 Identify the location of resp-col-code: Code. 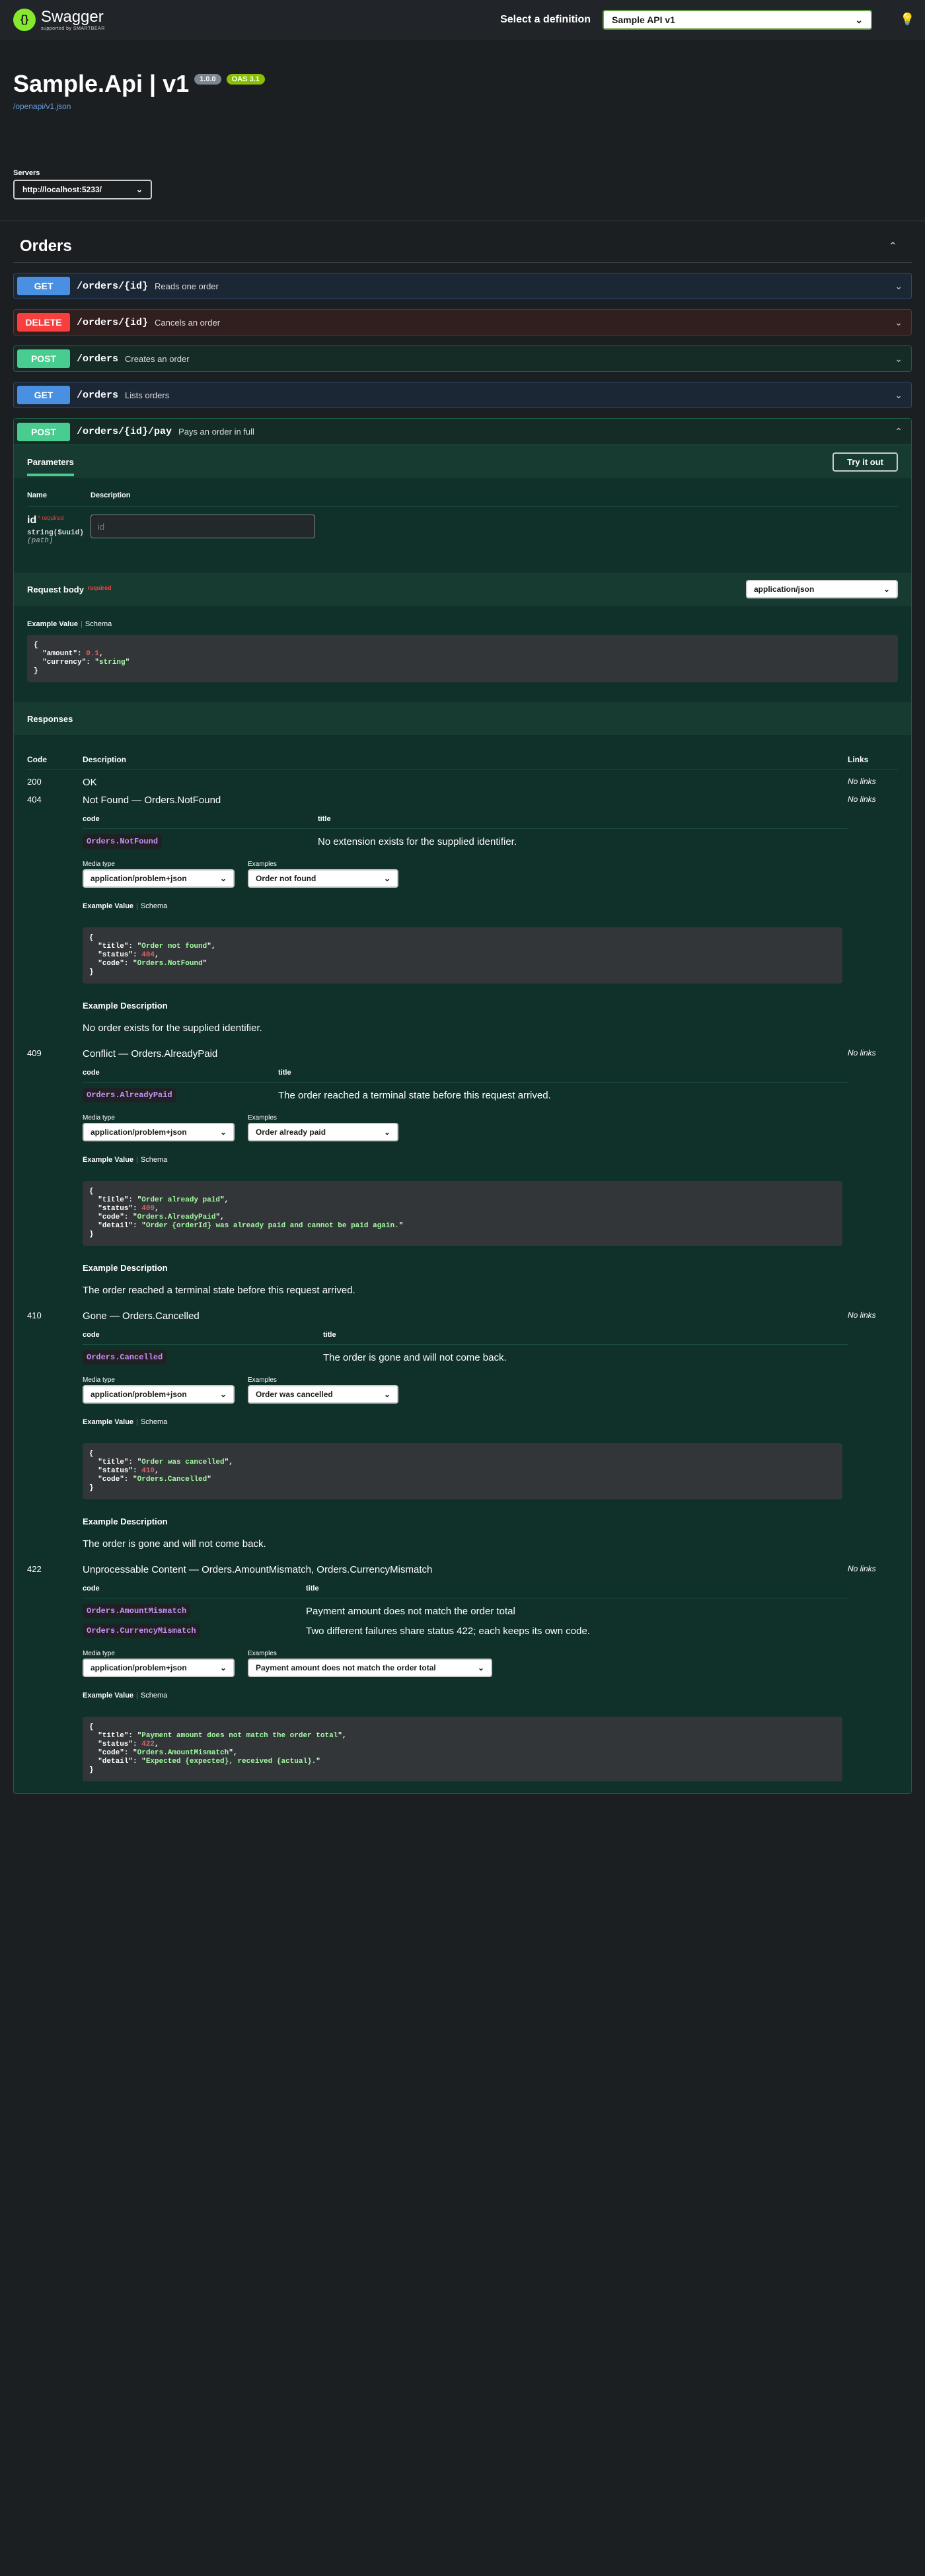
(37, 759).